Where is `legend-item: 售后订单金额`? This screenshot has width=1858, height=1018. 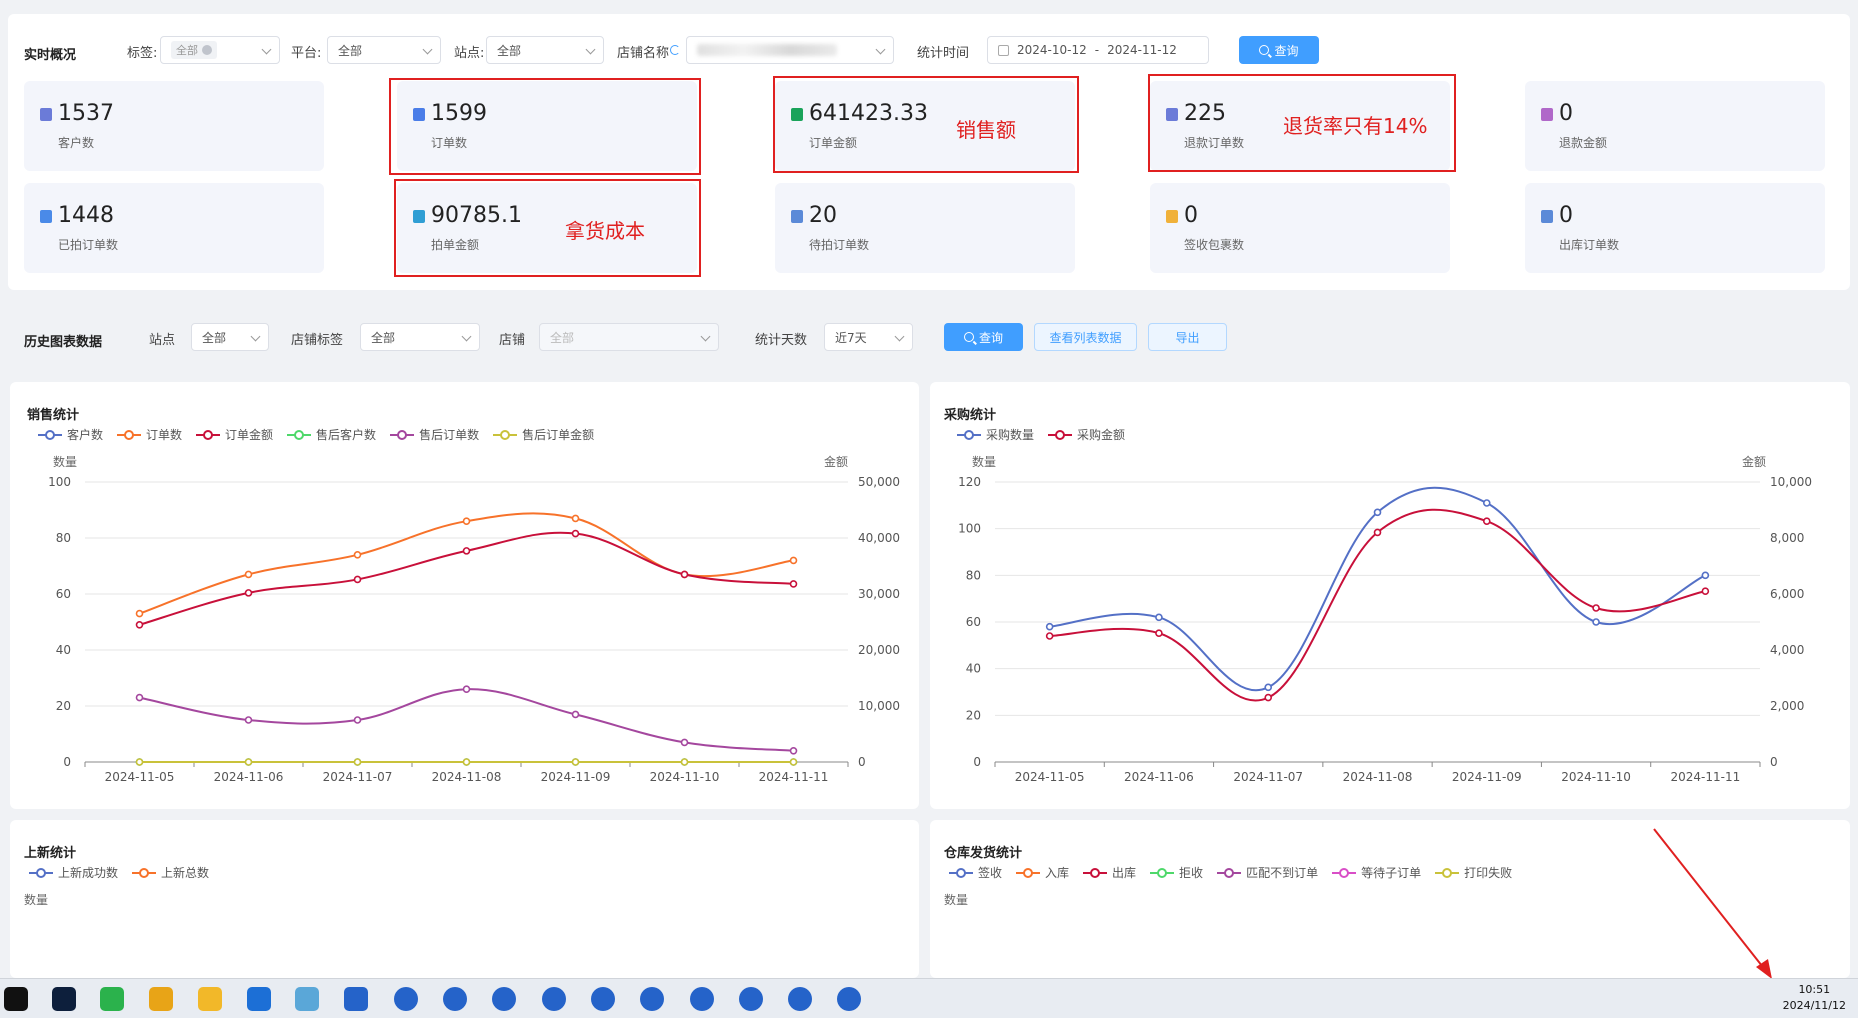 legend-item: 售后订单金额 is located at coordinates (543, 434).